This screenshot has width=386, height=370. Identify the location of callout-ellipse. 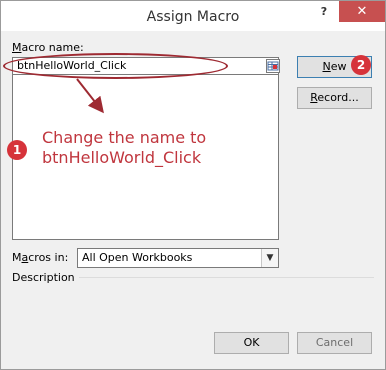
(115, 66).